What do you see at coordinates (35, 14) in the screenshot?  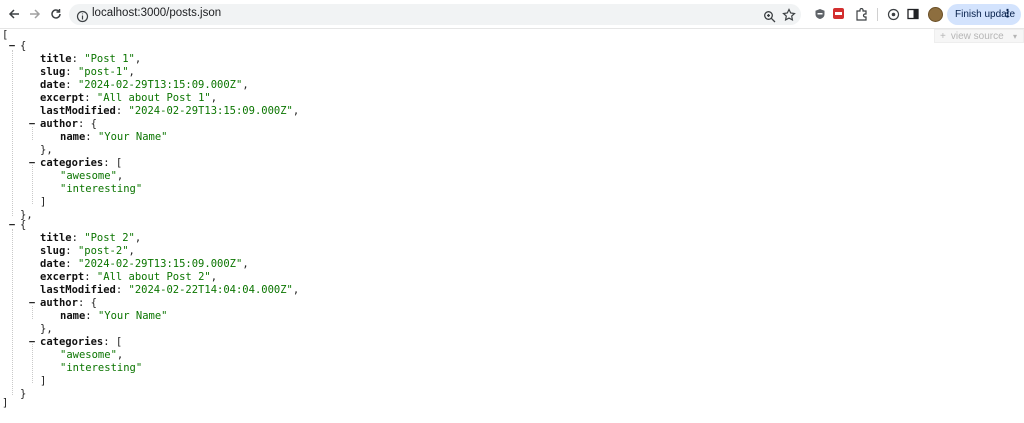 I see `forward-icon` at bounding box center [35, 14].